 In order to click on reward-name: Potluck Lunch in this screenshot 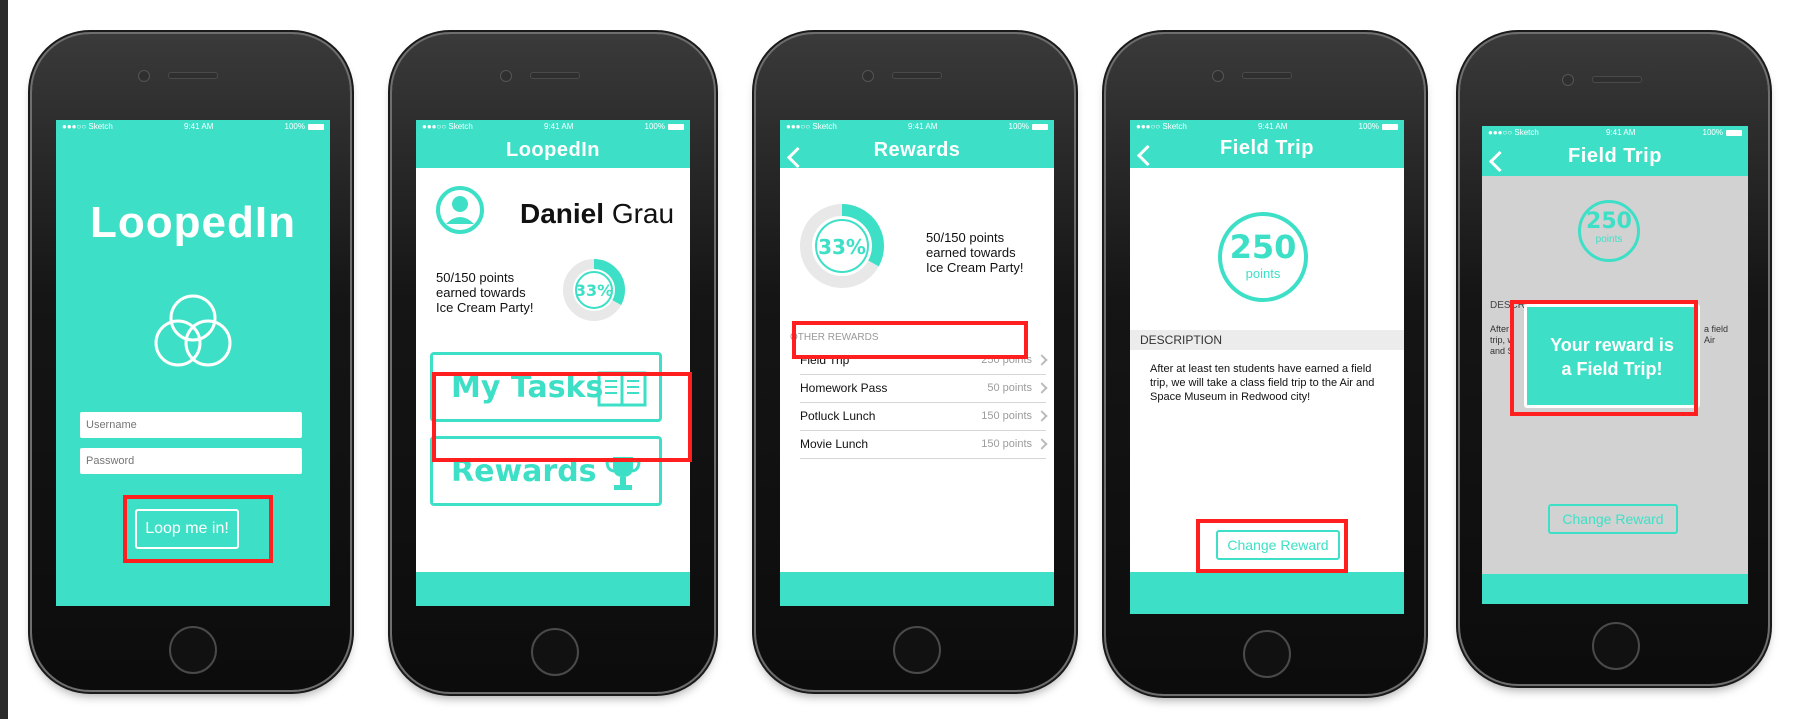, I will do `click(838, 416)`.